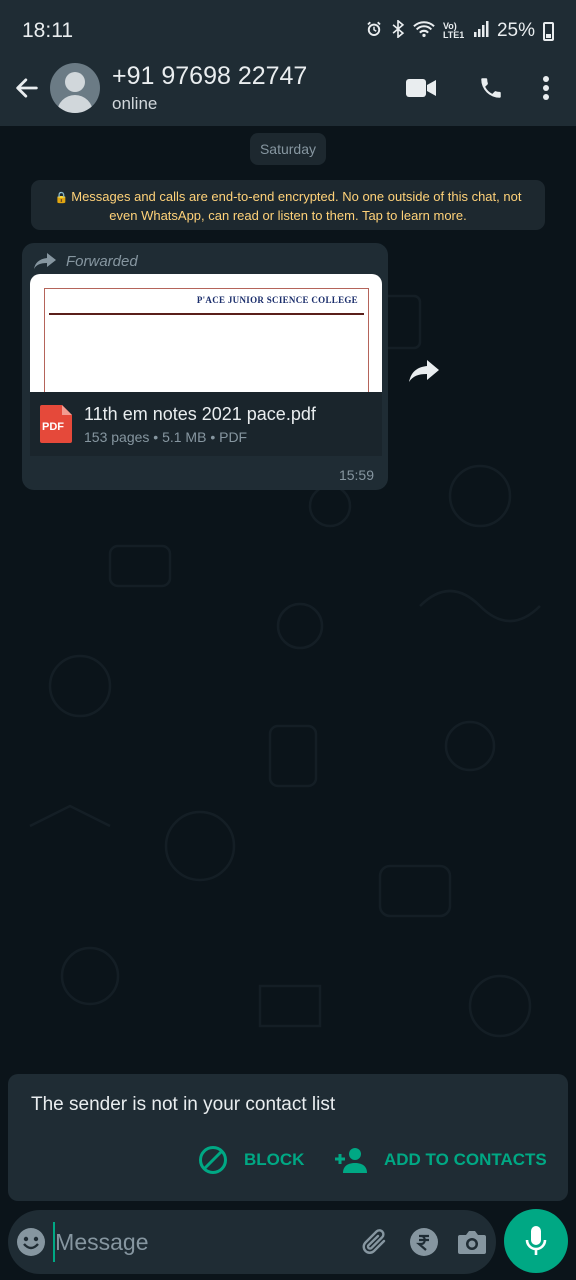 The width and height of the screenshot is (576, 1280). Describe the element at coordinates (53, 427) in the screenshot. I see `pdf-icon-label: PDF` at that location.